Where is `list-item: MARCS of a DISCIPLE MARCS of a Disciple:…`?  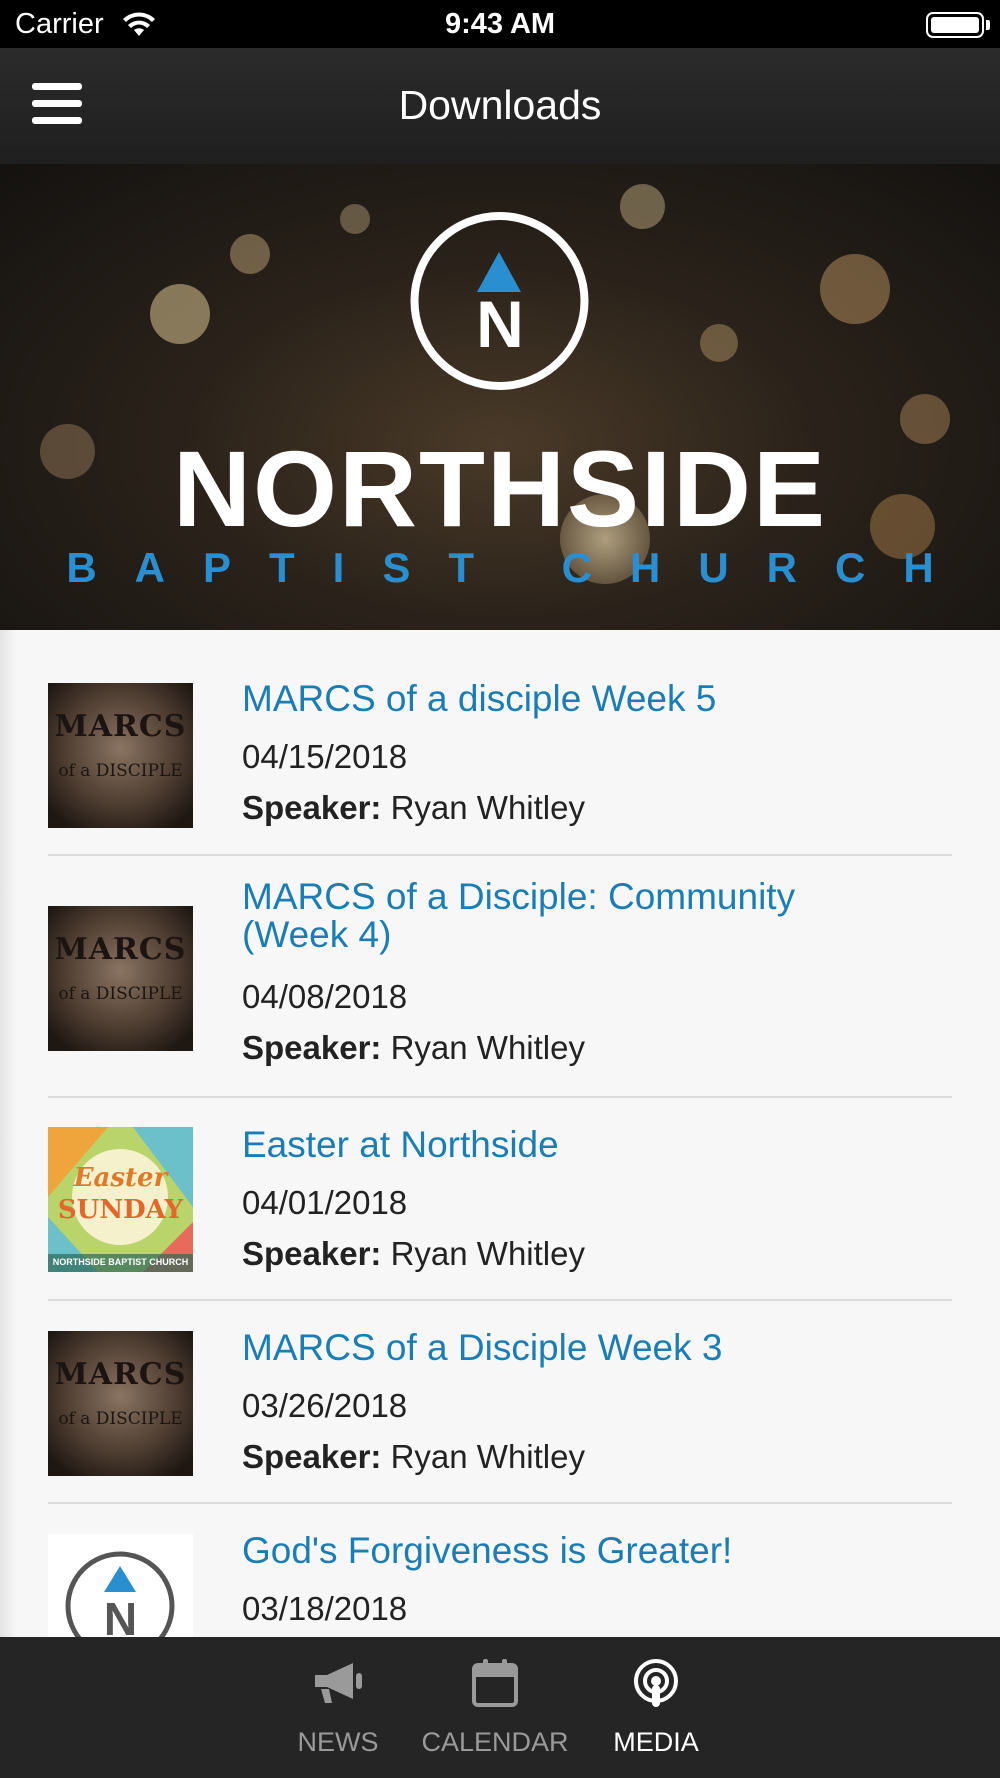
list-item: MARCS of a DISCIPLE MARCS of a Disciple:… is located at coordinates (500, 977).